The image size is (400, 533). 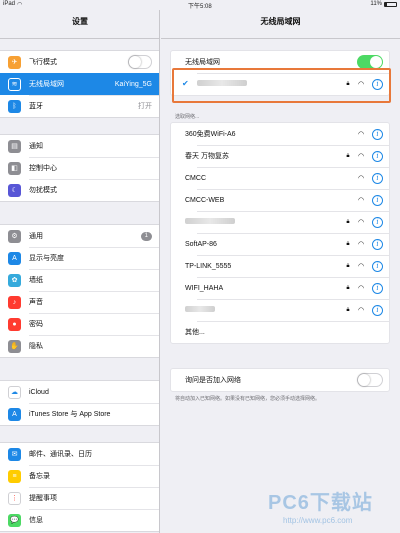 I want to click on sidebar-item-label: 提醒事项, so click(x=43, y=498).